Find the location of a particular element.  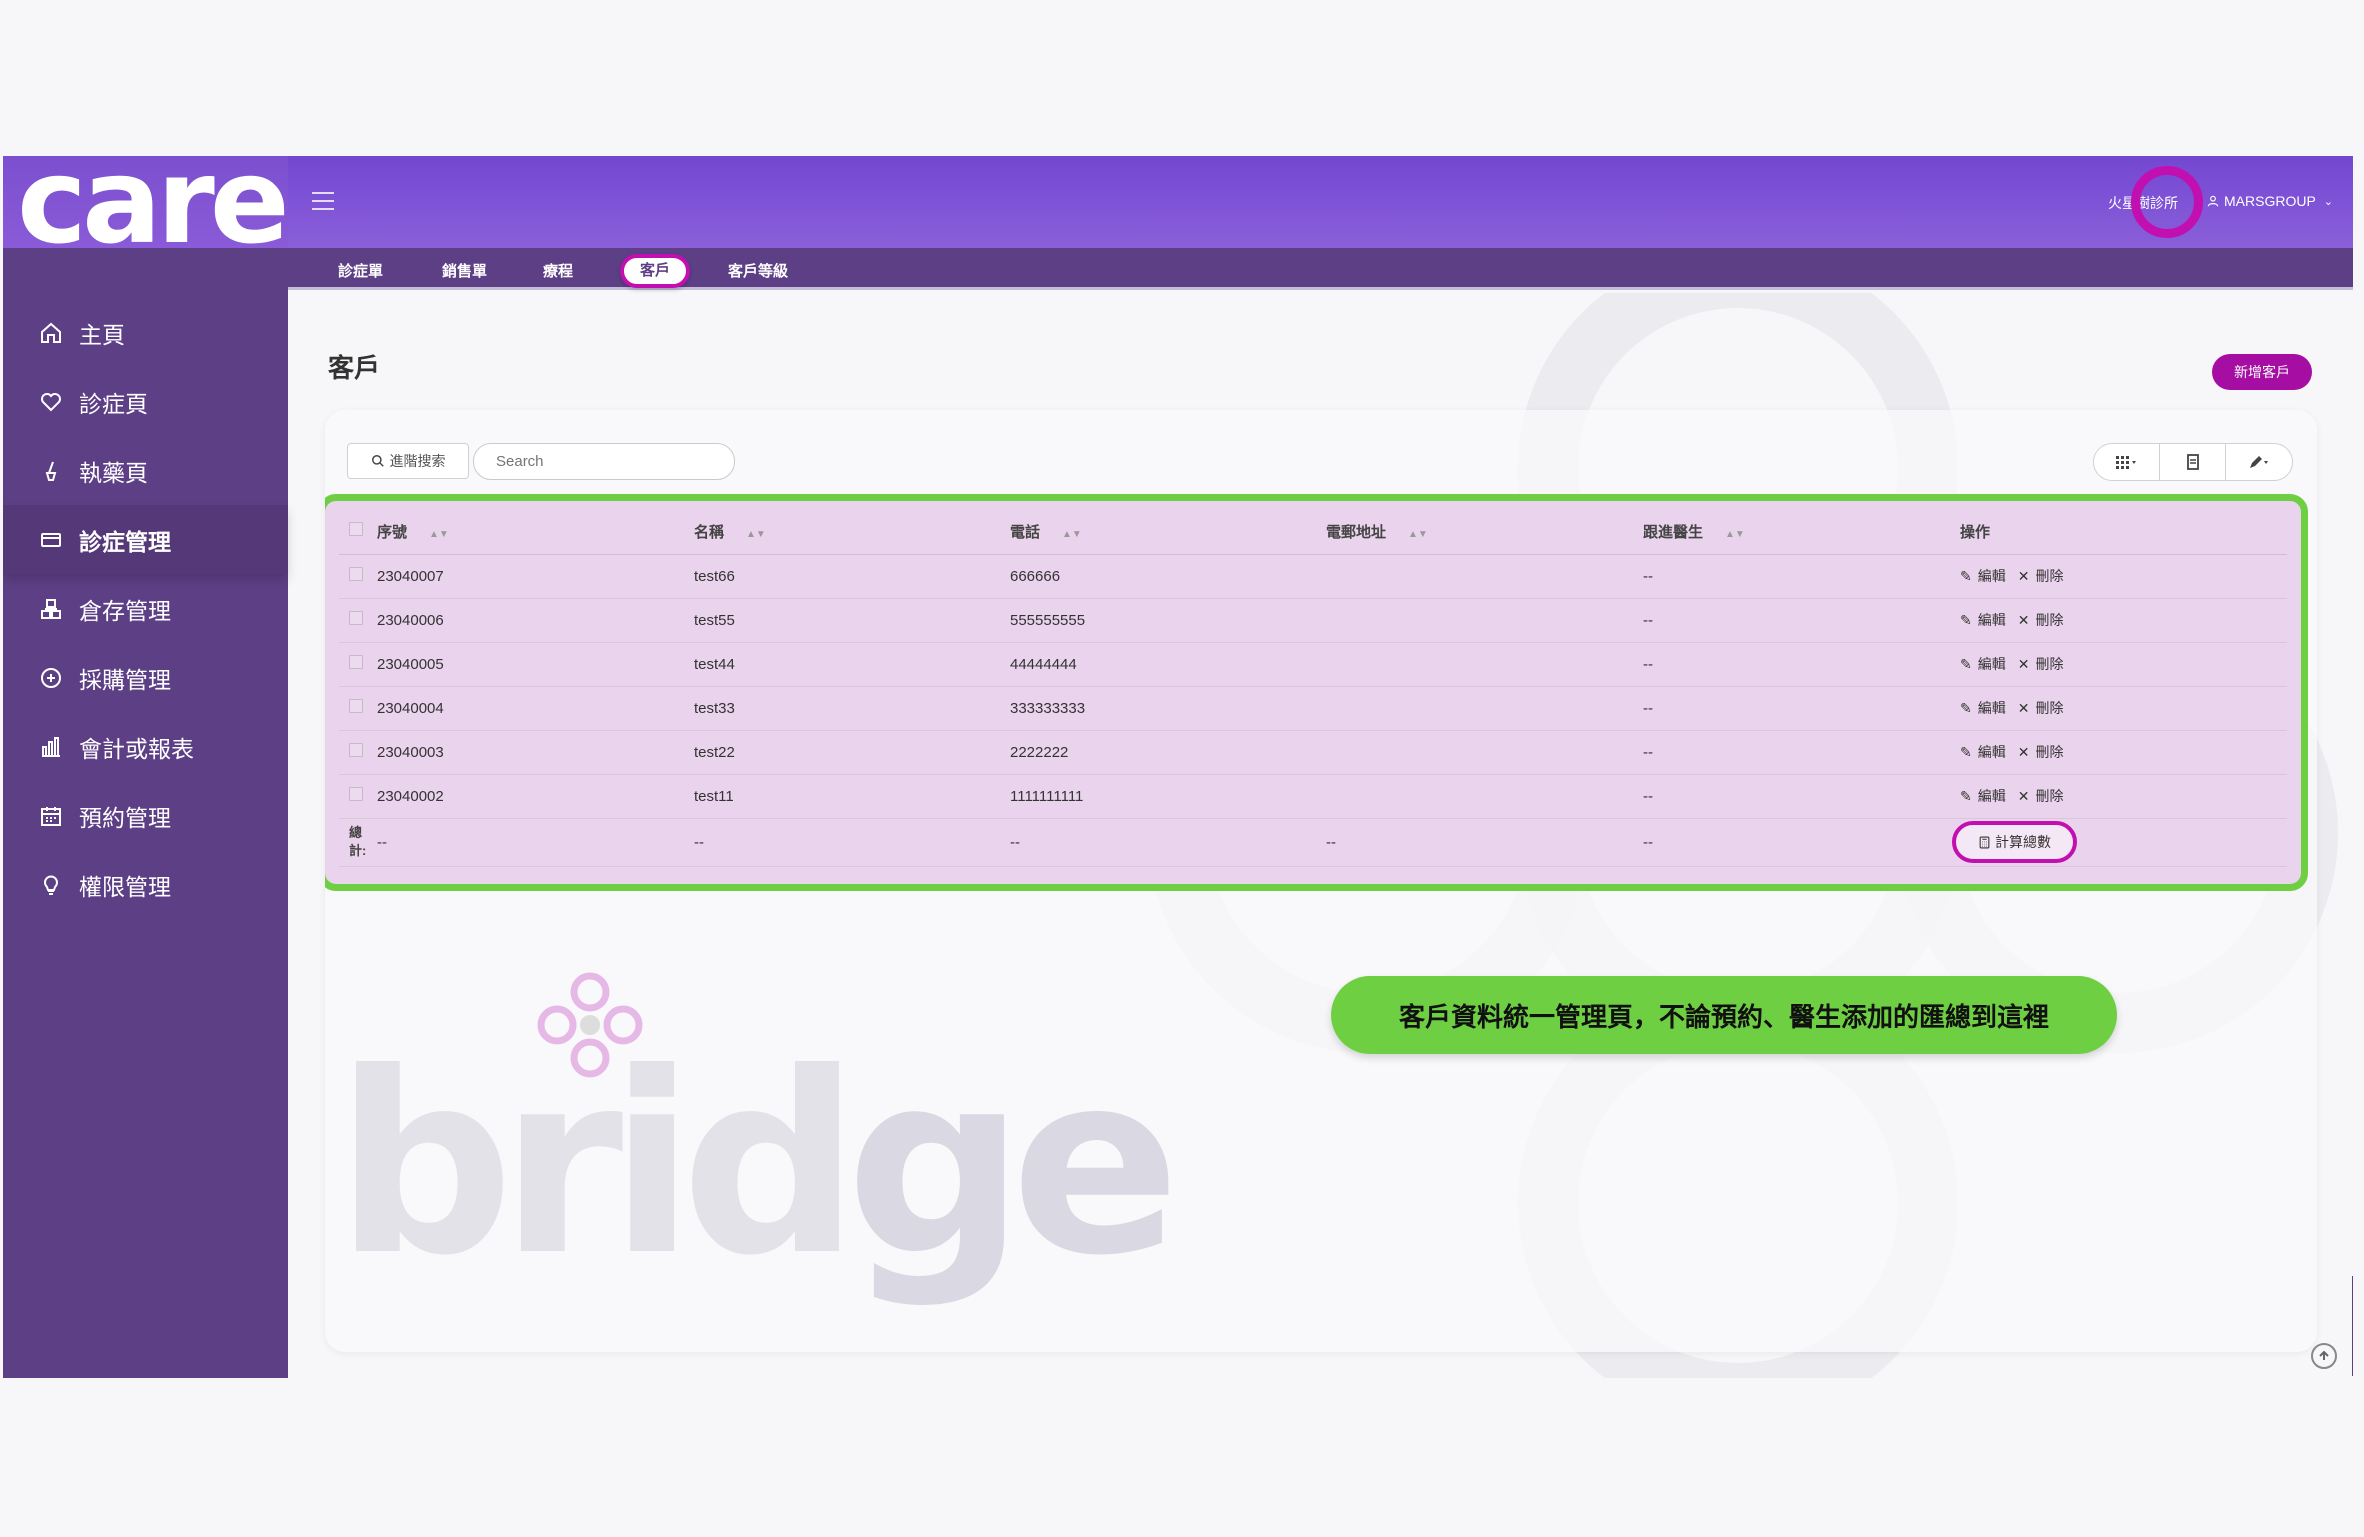

column-header-name: 名稱 ▲▼ is located at coordinates (852, 532).